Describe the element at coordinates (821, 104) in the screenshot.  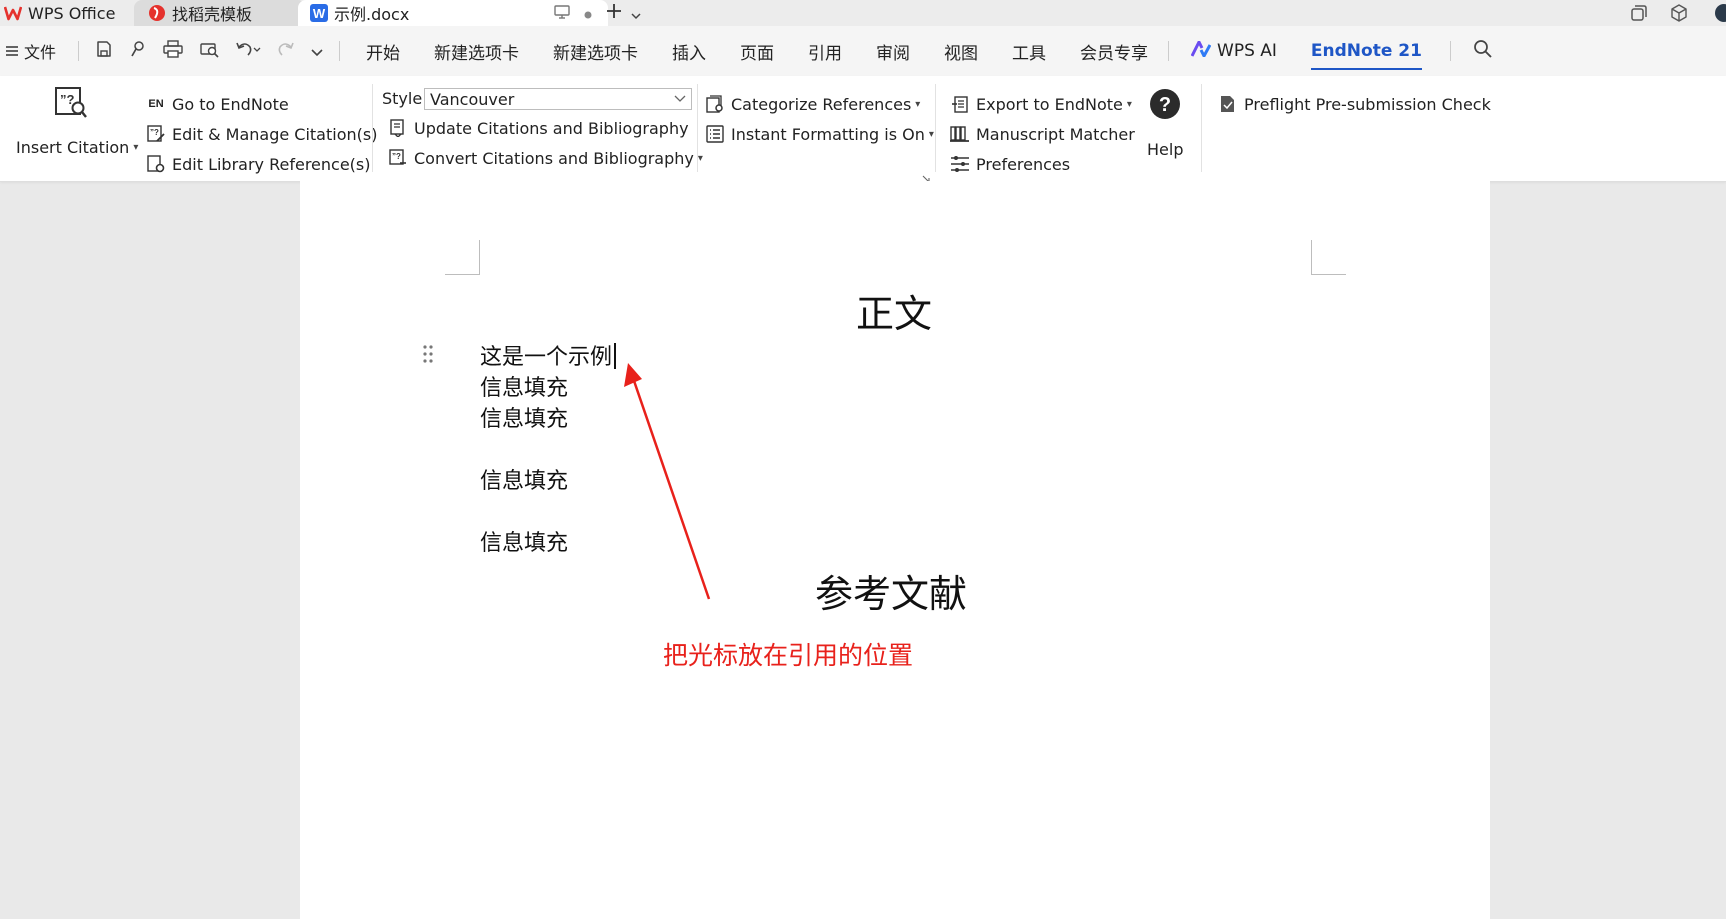
I see `categorize-label: Categorize References` at that location.